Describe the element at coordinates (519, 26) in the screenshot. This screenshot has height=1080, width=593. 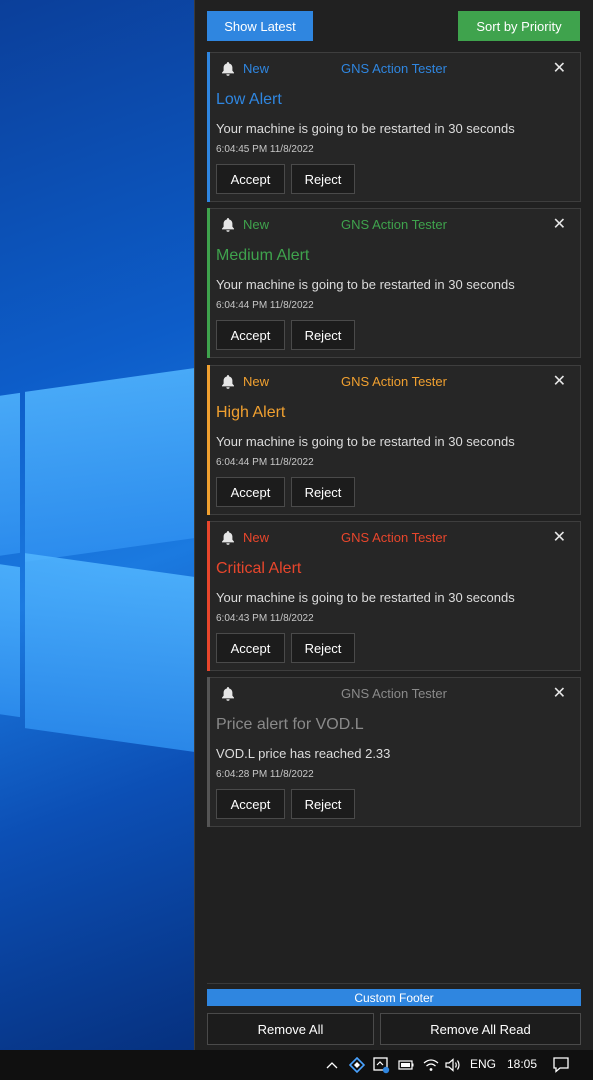
I see `sort-by-priority-button: Sort by Priority` at that location.